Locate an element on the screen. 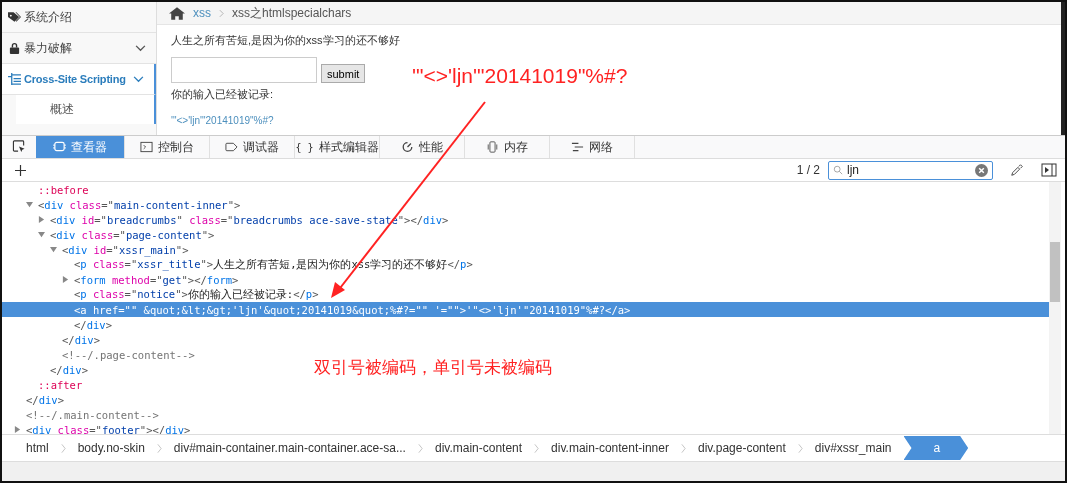  devtools-tab: 内存 is located at coordinates (507, 147).